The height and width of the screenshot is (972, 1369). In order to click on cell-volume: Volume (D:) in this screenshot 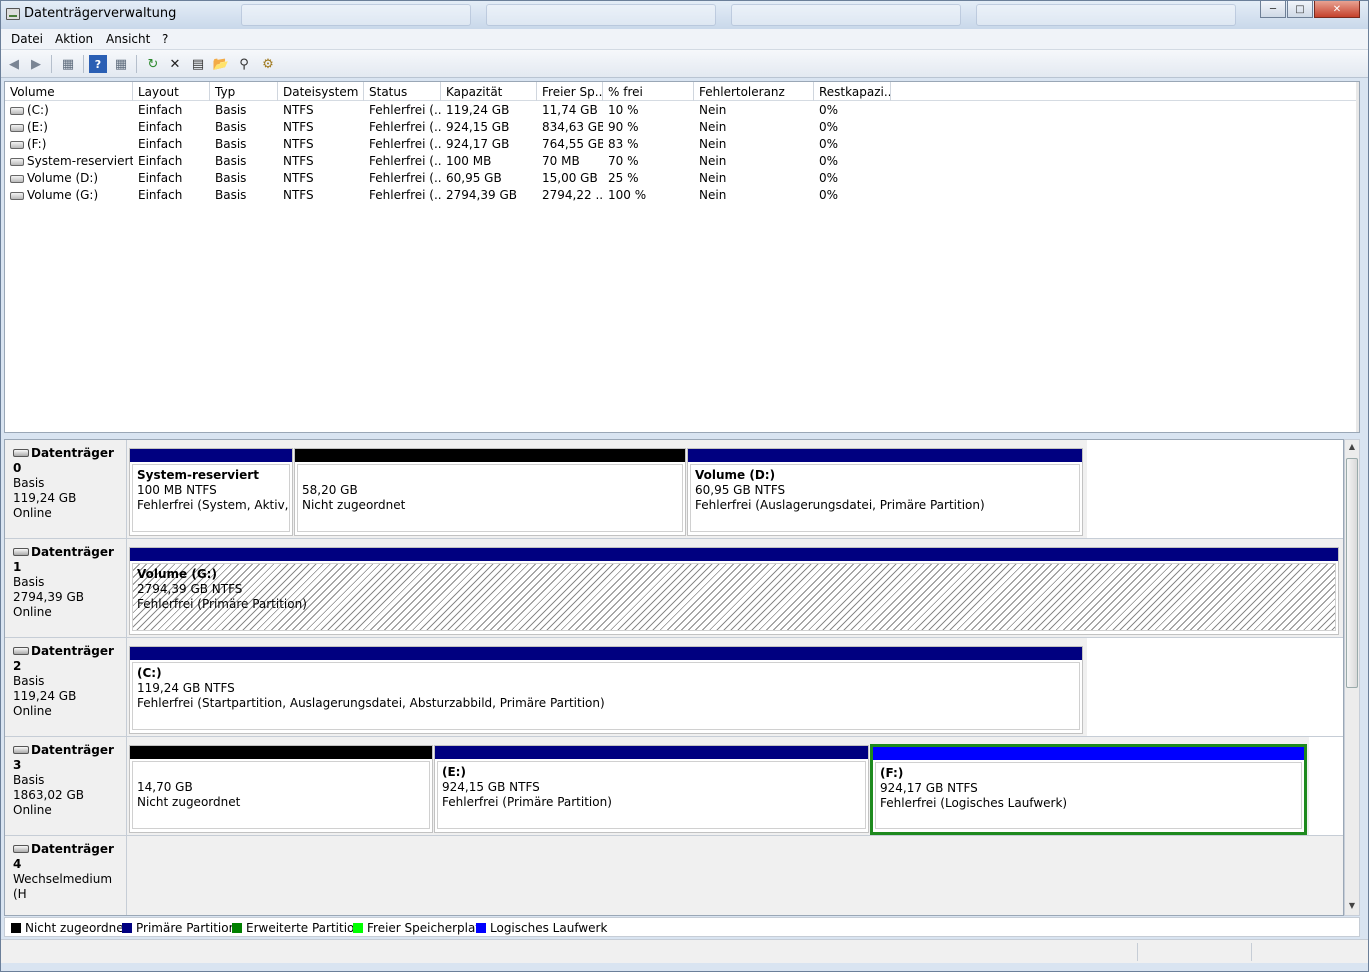, I will do `click(69, 178)`.